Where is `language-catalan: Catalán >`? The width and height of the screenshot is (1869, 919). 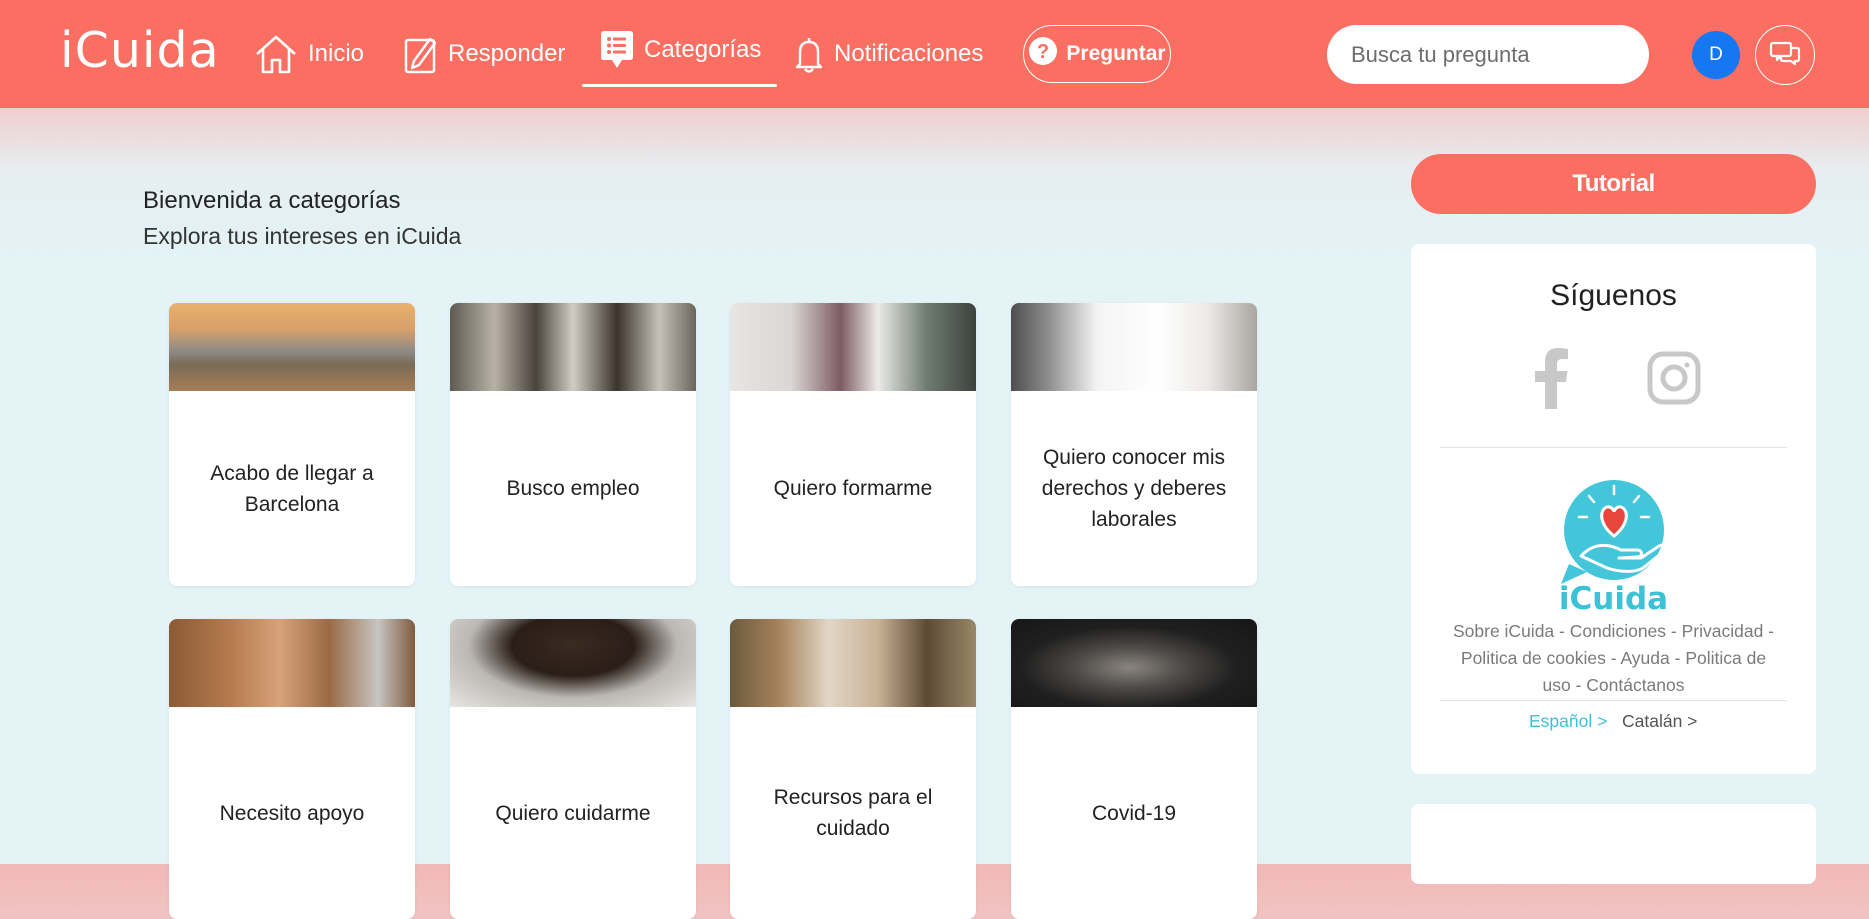 language-catalan: Catalán > is located at coordinates (1659, 721).